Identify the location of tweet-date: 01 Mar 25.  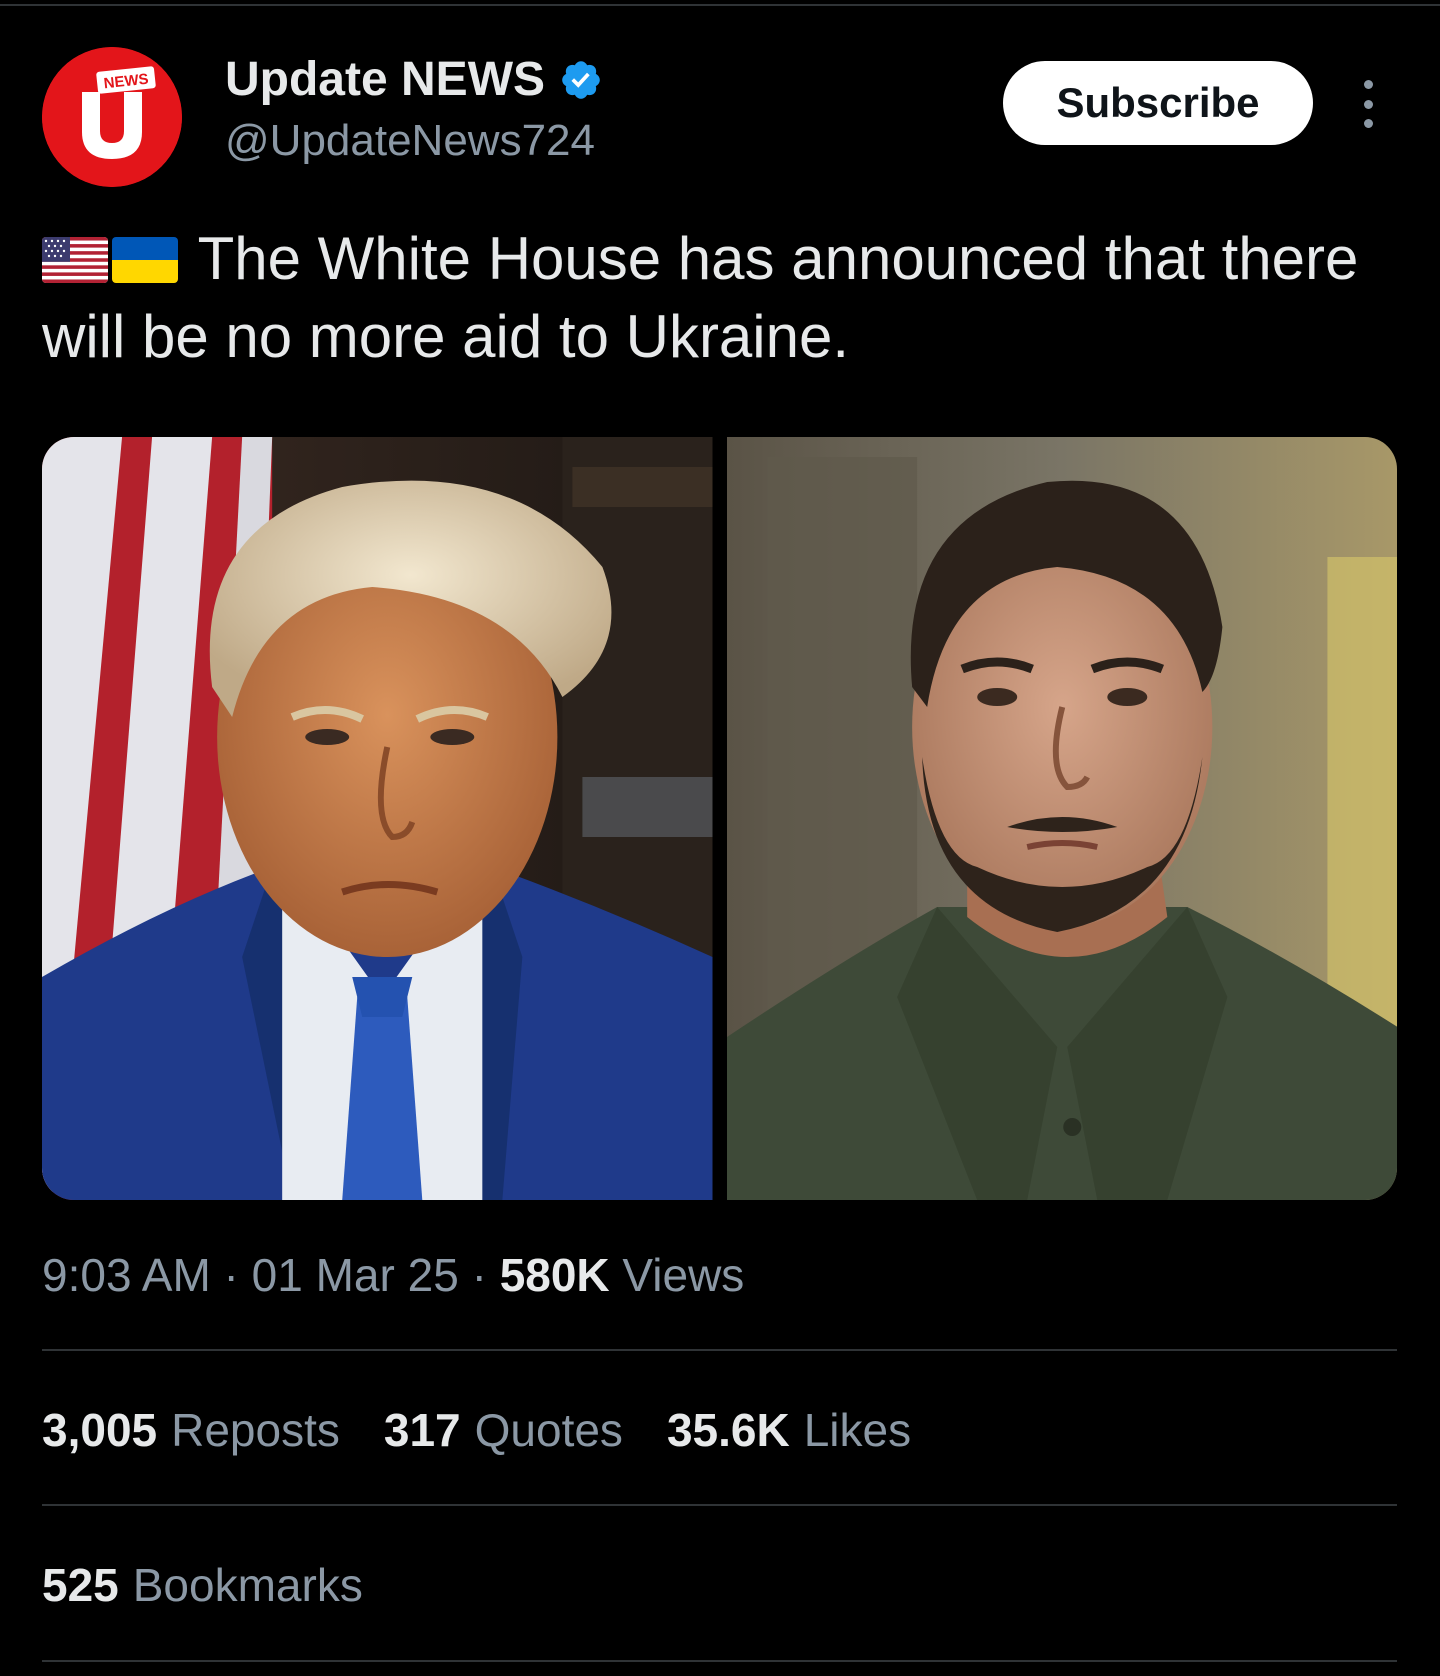
(355, 1275).